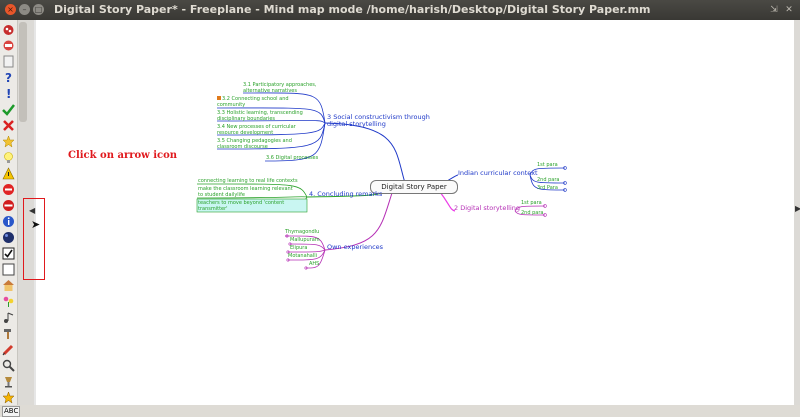  I want to click on indian-child-1st-para: 1st para, so click(547, 165).